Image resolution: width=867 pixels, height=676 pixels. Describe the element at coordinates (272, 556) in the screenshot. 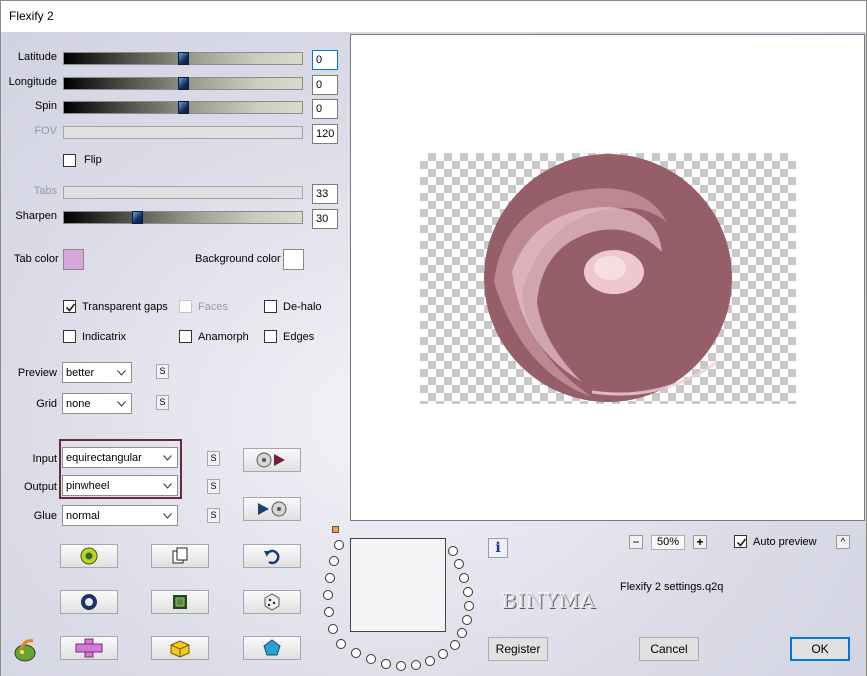

I see `undo-button` at that location.